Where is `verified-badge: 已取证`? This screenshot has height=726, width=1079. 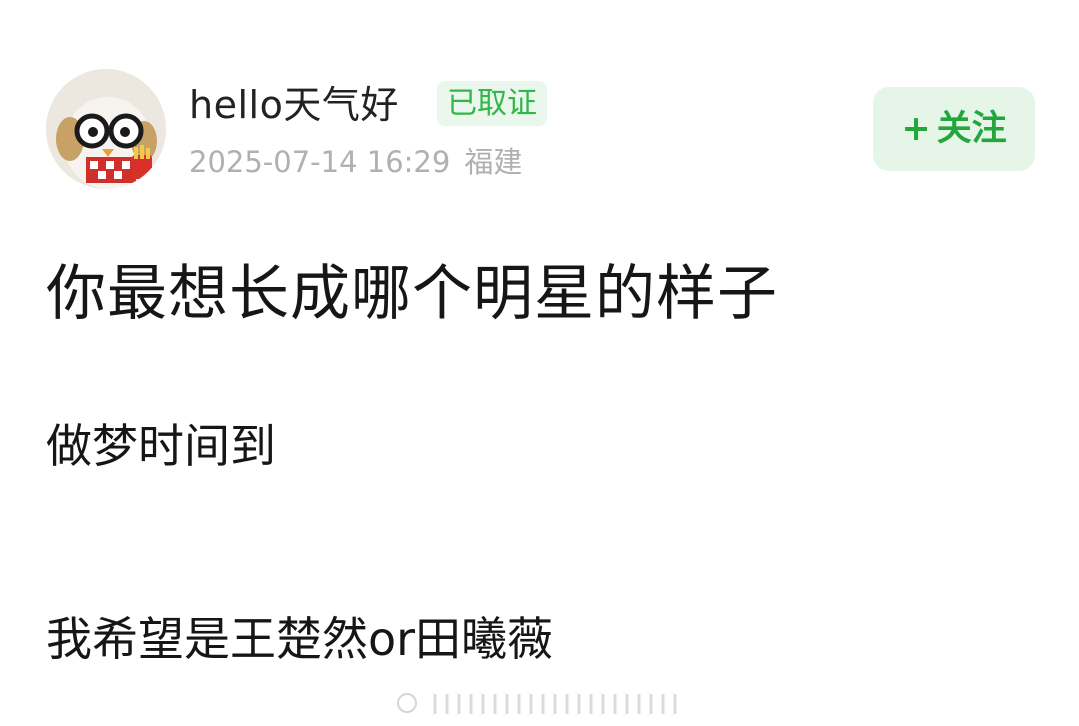
verified-badge: 已取证 is located at coordinates (492, 103).